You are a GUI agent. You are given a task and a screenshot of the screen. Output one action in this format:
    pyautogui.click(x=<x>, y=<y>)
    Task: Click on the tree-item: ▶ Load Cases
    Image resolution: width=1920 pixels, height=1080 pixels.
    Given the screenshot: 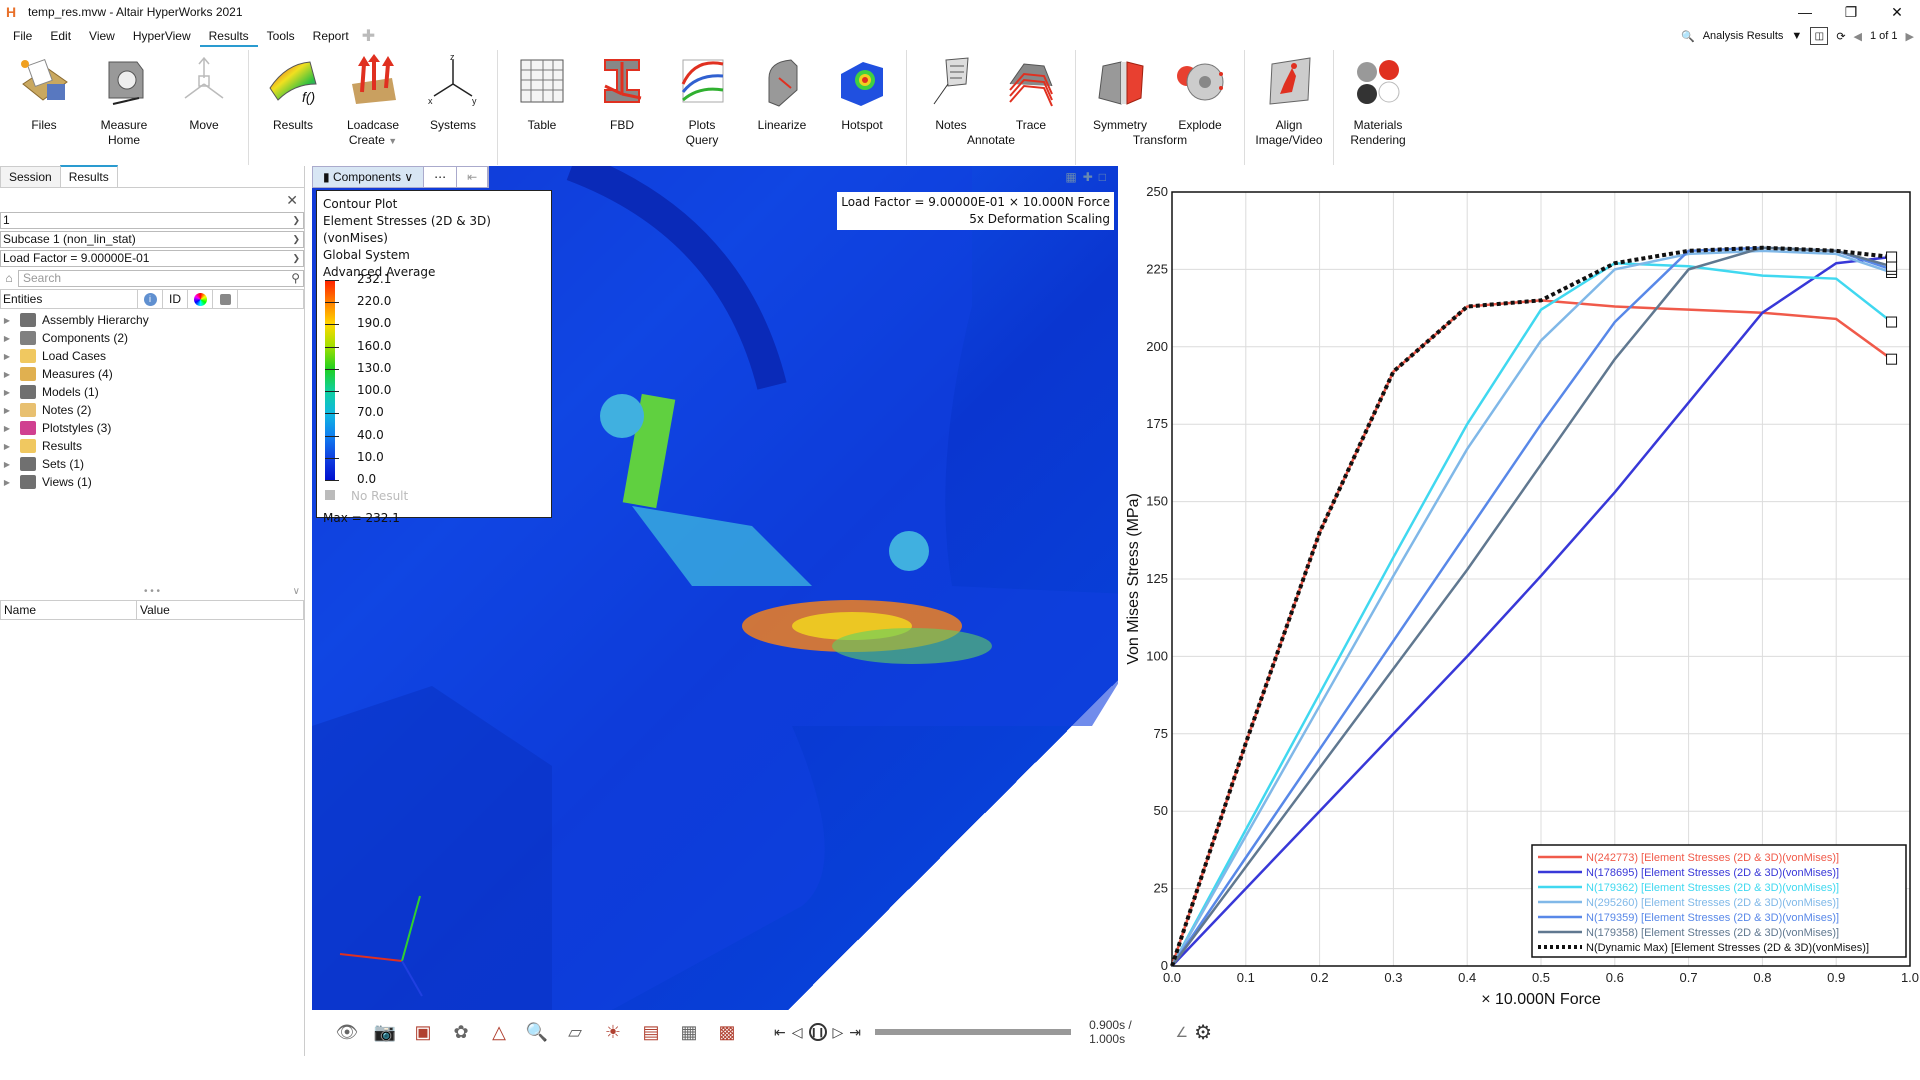 What is the action you would take?
    pyautogui.click(x=152, y=356)
    